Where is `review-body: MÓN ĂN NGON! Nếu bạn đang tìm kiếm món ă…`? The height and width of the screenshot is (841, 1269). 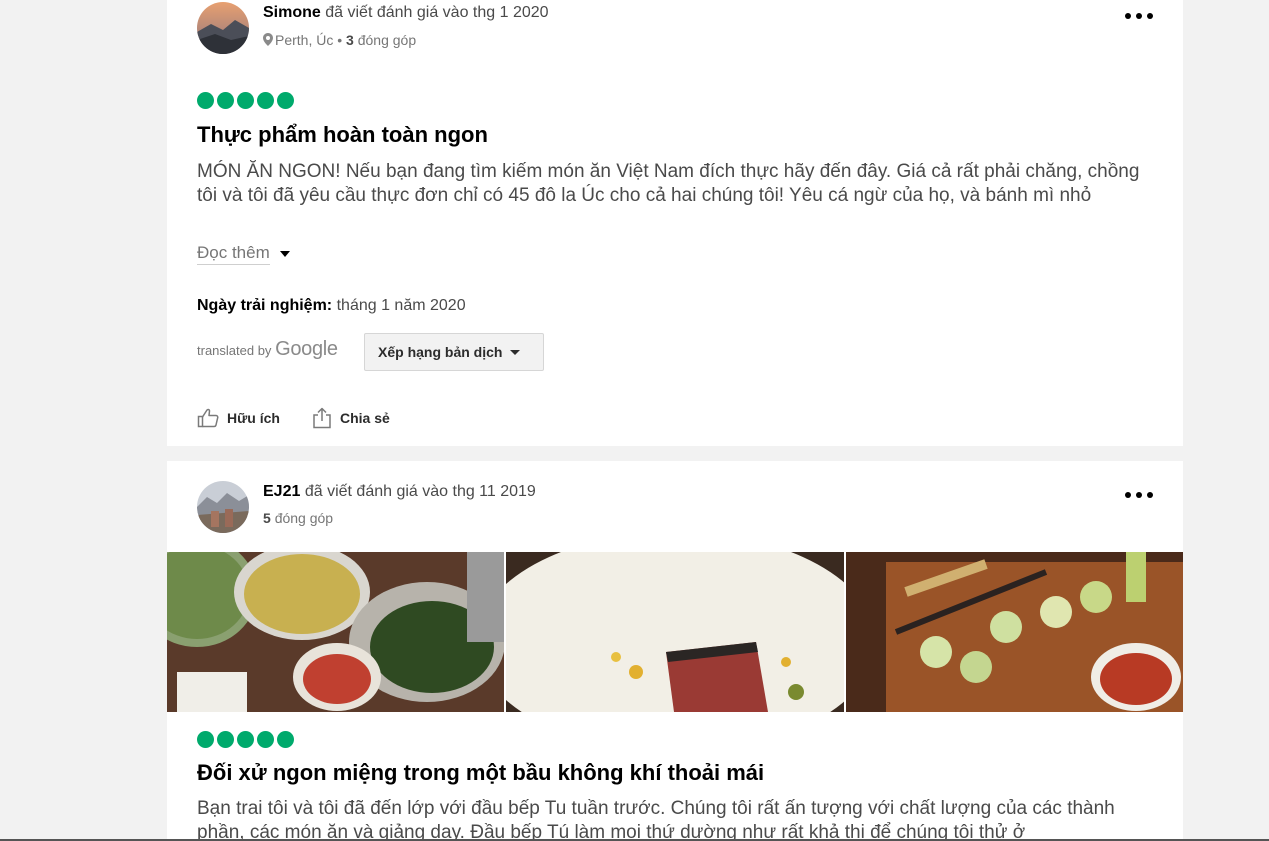 review-body: MÓN ĂN NGON! Nếu bạn đang tìm kiếm món ă… is located at coordinates (668, 183).